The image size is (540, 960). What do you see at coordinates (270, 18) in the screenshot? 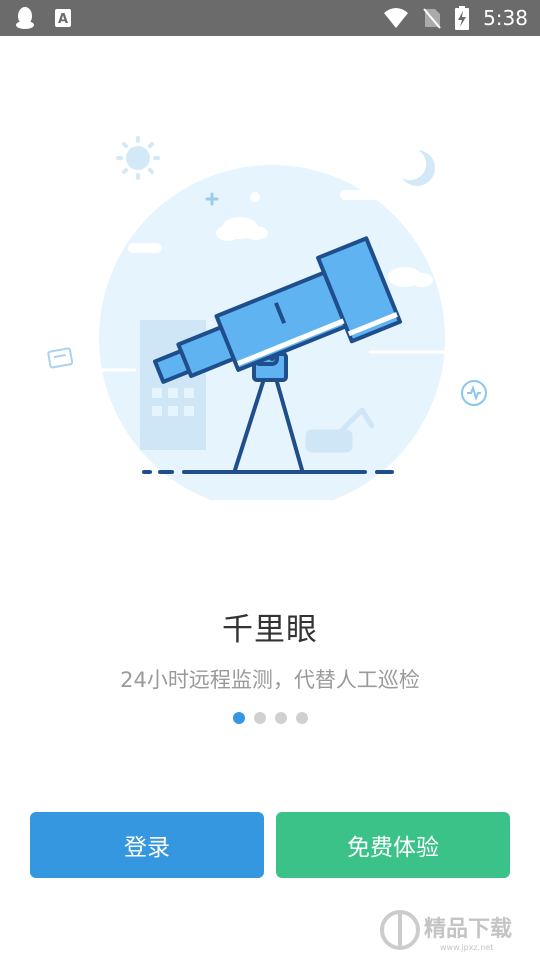
I see `status-bar: A 5:38` at bounding box center [270, 18].